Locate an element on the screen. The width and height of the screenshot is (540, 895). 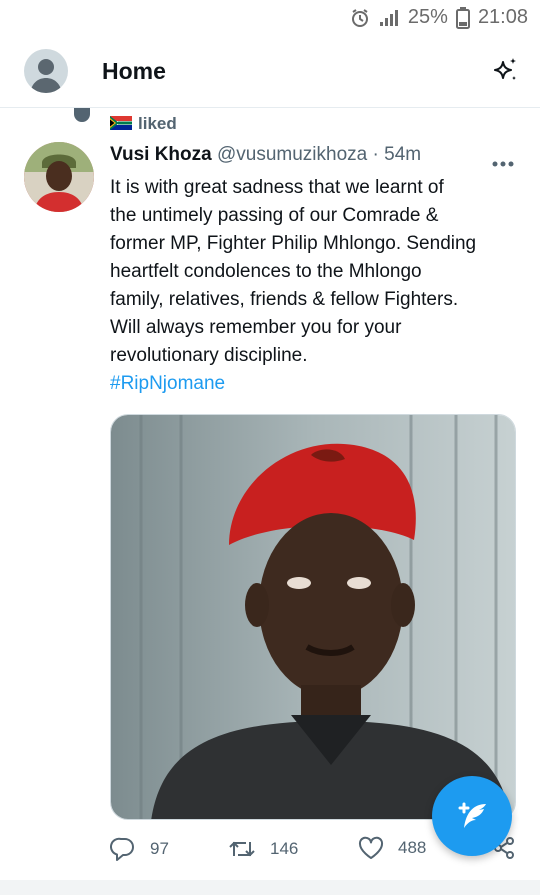
reply-icon is located at coordinates (122, 849).